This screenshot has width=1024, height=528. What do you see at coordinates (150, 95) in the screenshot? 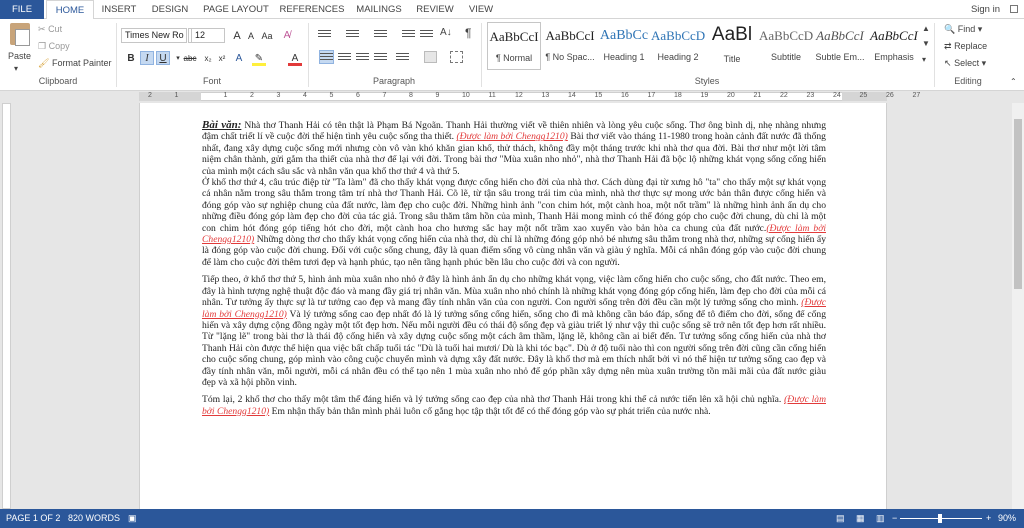
I see `ruler-number: 2` at bounding box center [150, 95].